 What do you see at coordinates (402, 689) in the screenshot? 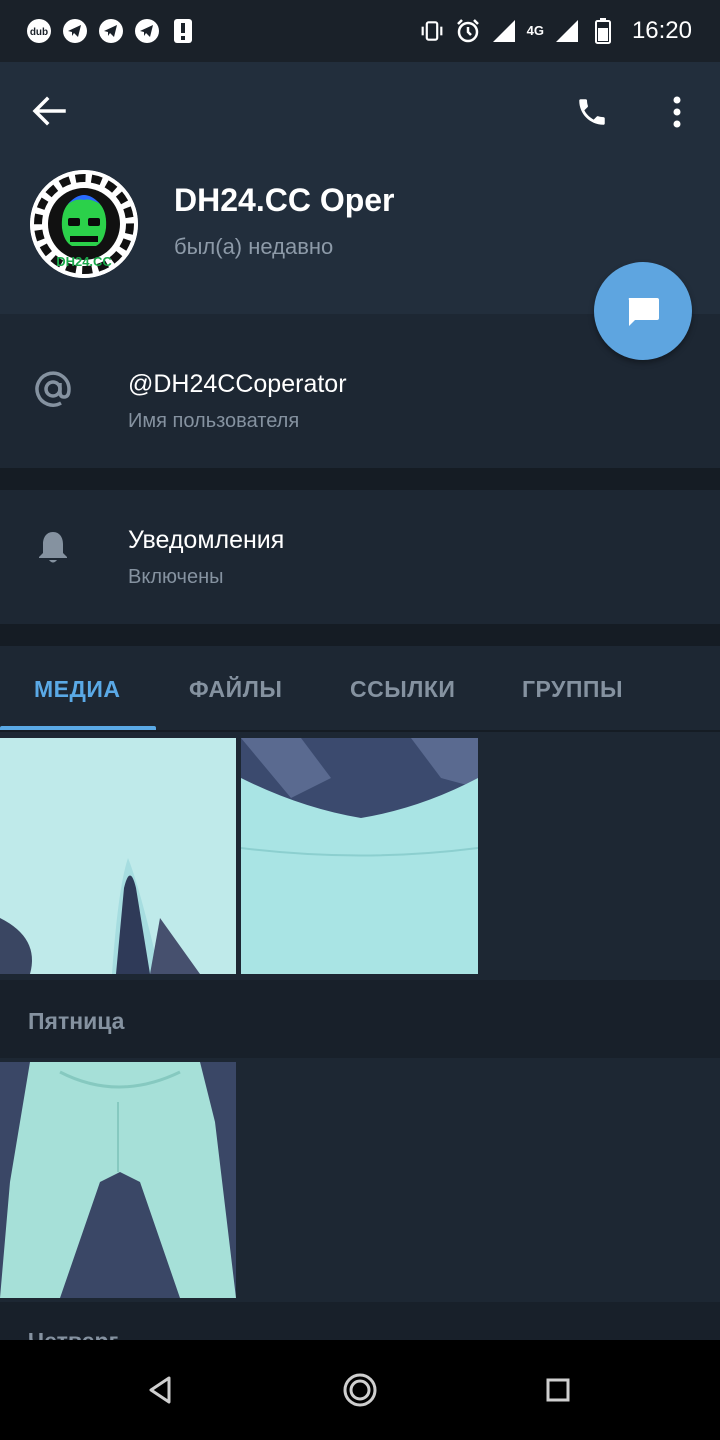
I see `tab-links: ССЫЛКИ` at bounding box center [402, 689].